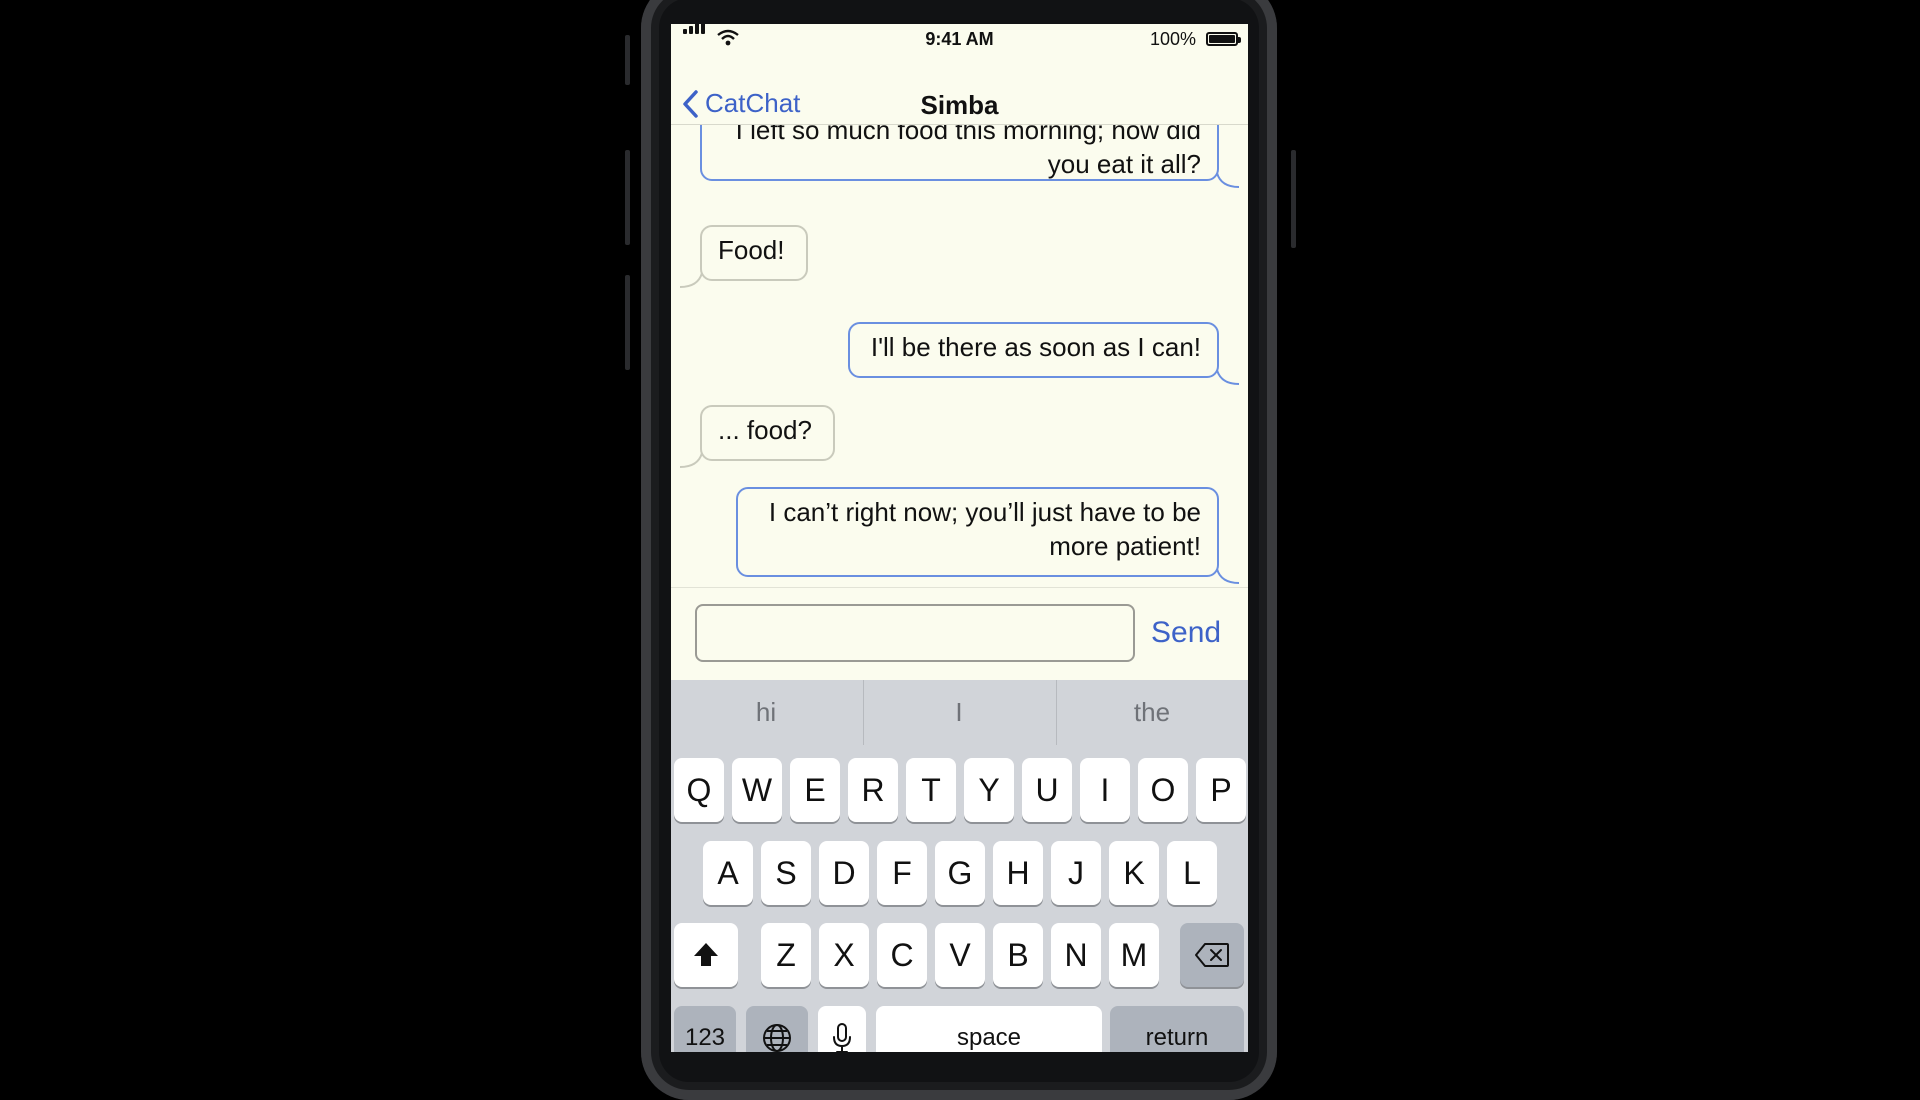 This screenshot has height=1100, width=1920. I want to click on message-bubble-incoming: Food!, so click(743, 256).